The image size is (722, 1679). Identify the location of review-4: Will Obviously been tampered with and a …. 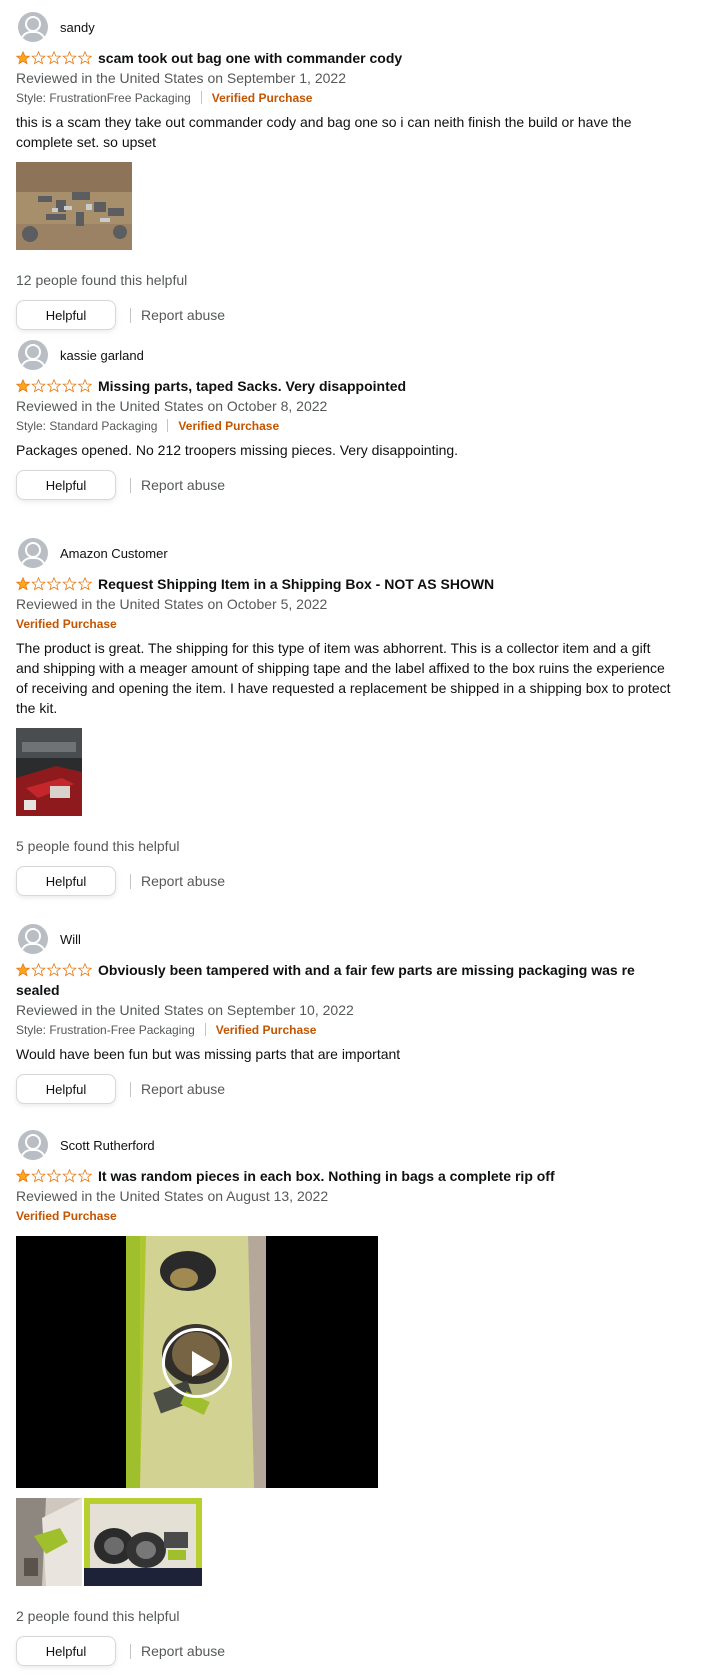
(346, 1013).